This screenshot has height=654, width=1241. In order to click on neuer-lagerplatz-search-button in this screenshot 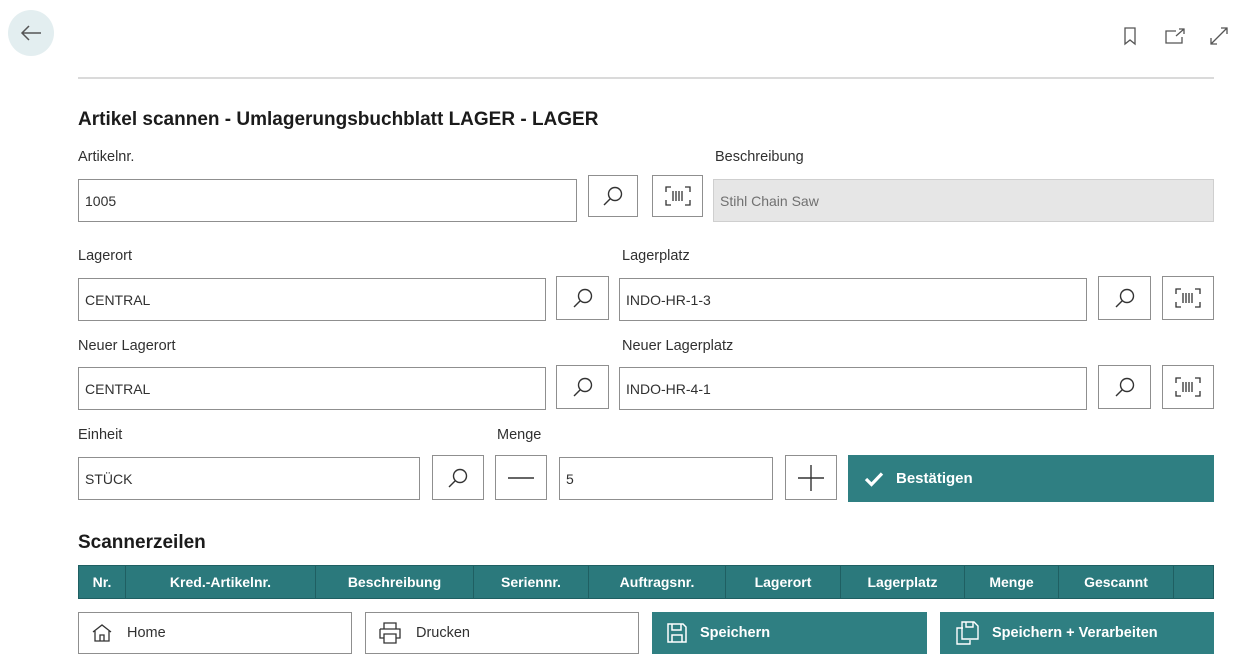, I will do `click(1124, 387)`.